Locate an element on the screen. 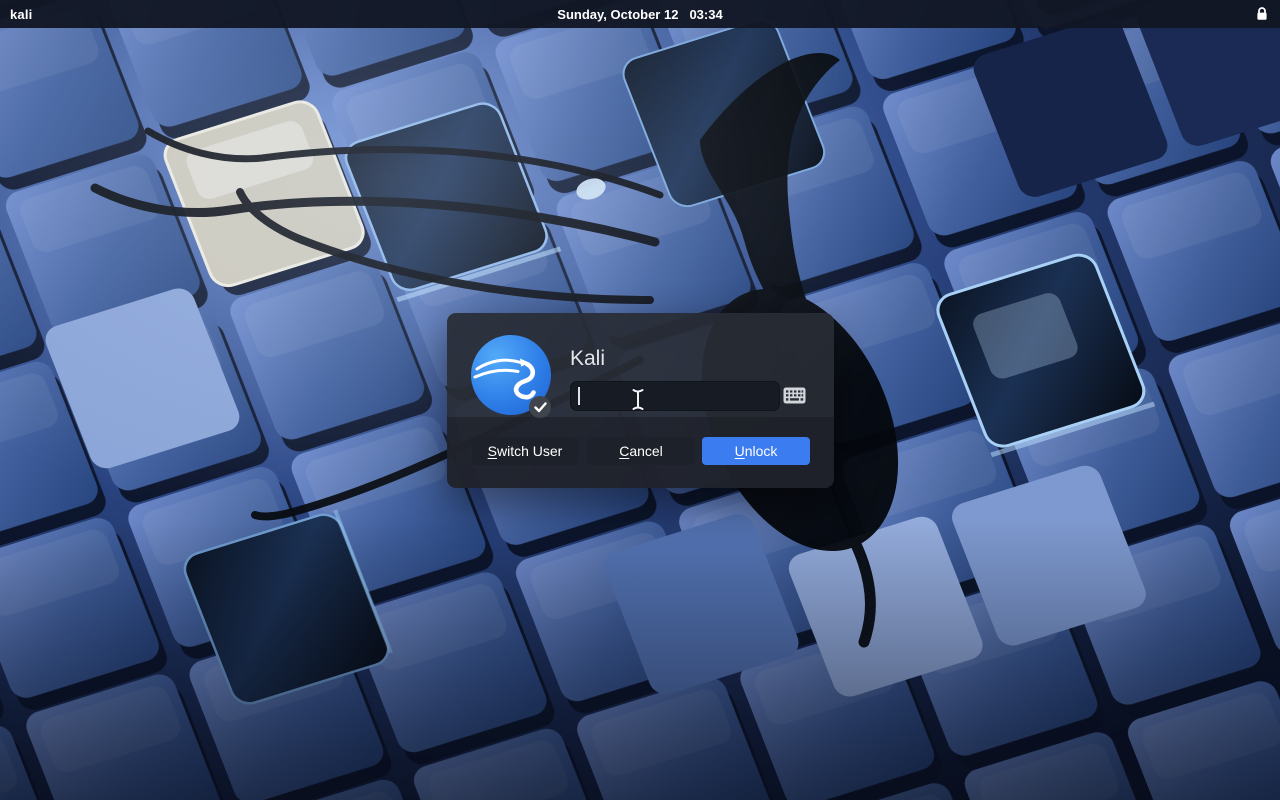  username-label: Kali is located at coordinates (588, 358).